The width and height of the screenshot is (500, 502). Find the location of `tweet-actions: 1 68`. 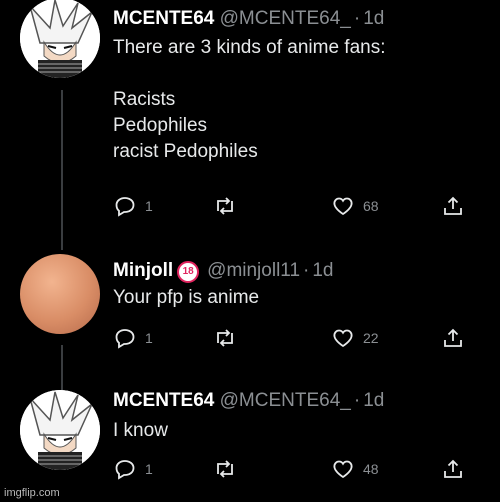

tweet-actions: 1 68 is located at coordinates (293, 207).